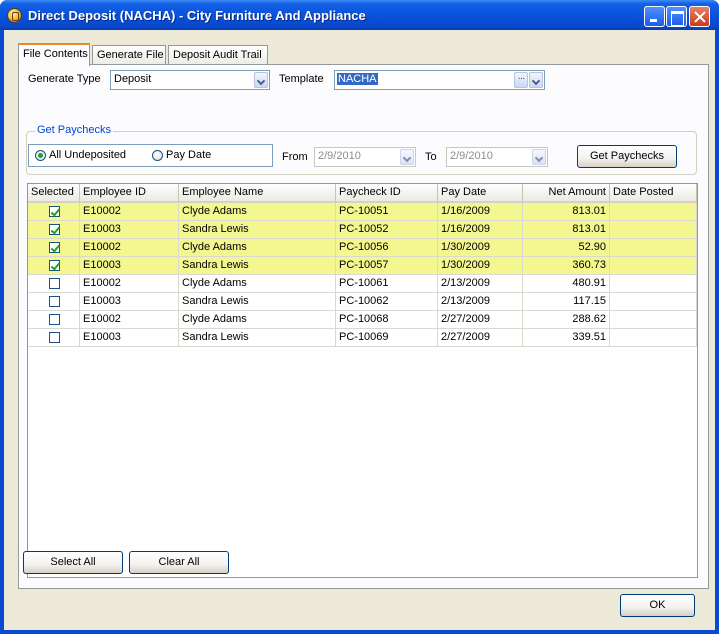  I want to click on get-paychecks-group-title: Get Paychecks, so click(74, 130).